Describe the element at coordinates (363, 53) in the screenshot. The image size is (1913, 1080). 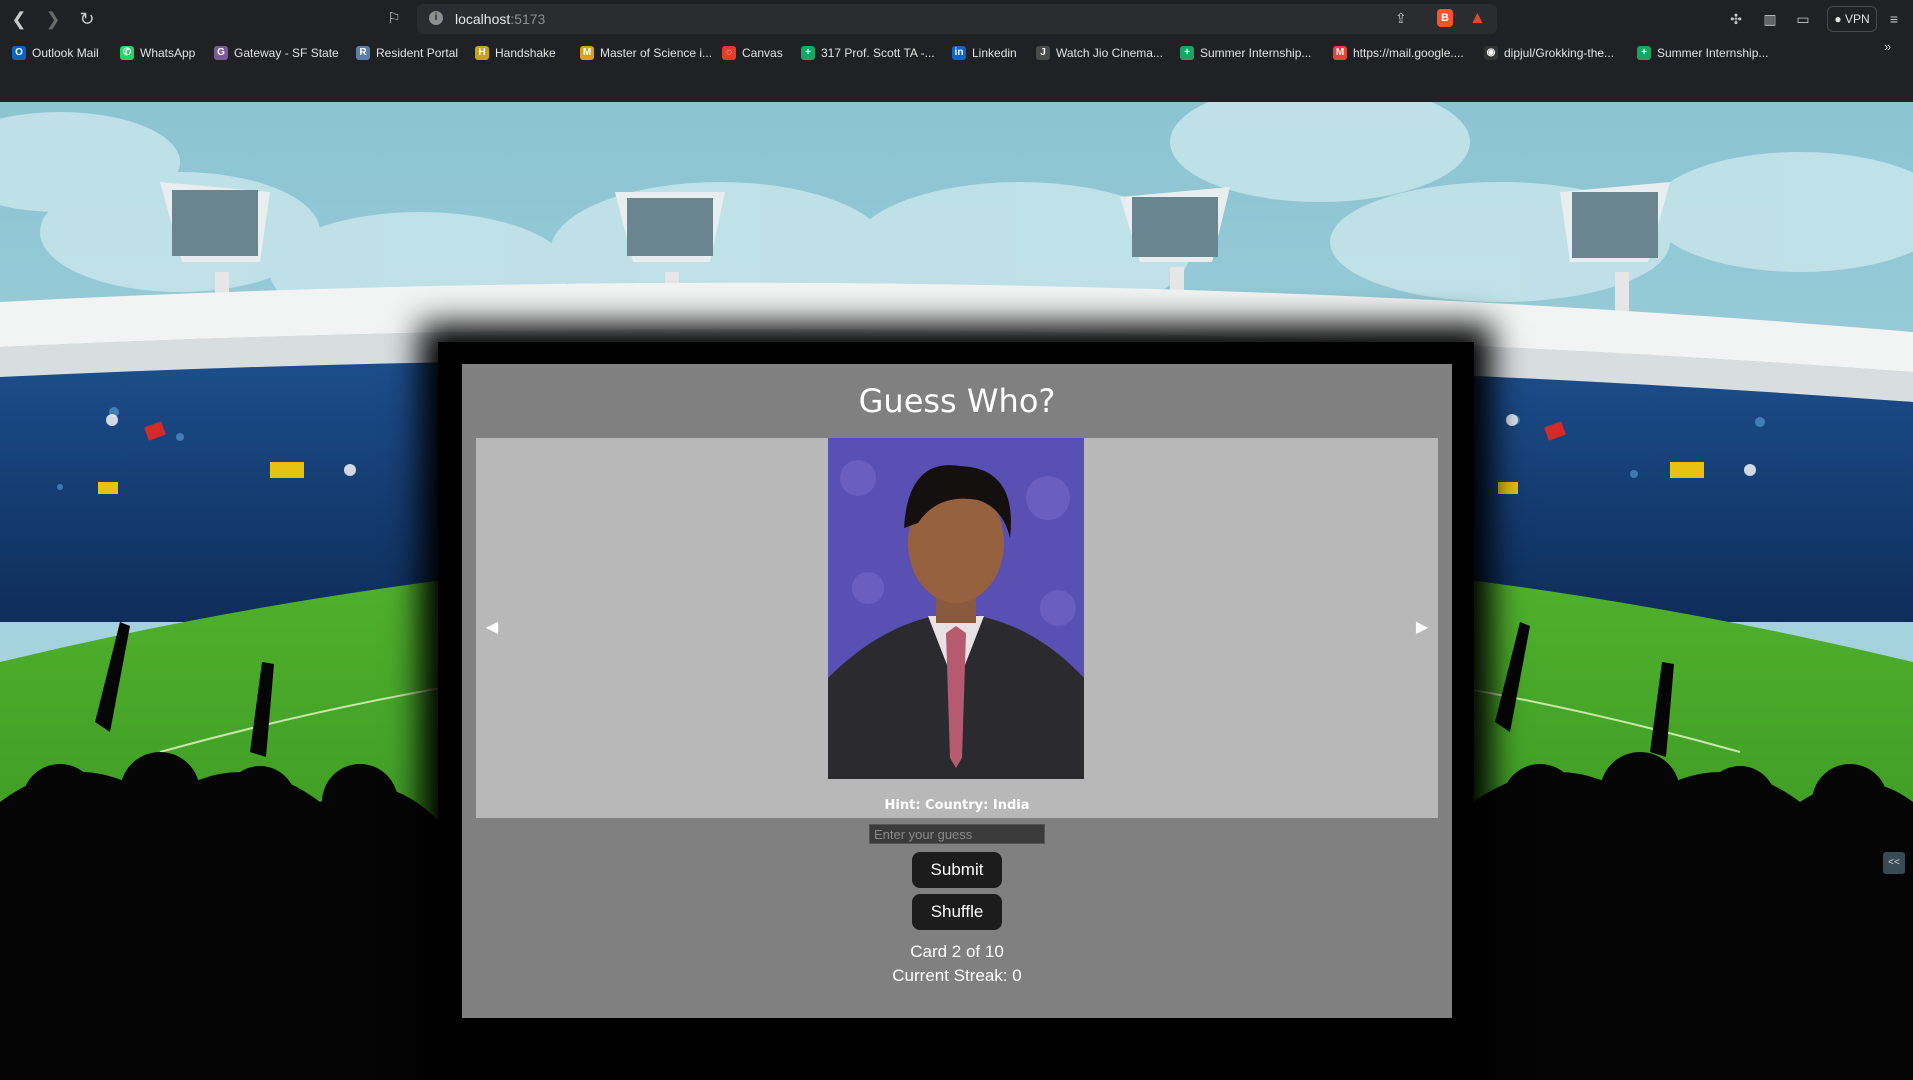
I see `resident-portal-icon: R` at that location.